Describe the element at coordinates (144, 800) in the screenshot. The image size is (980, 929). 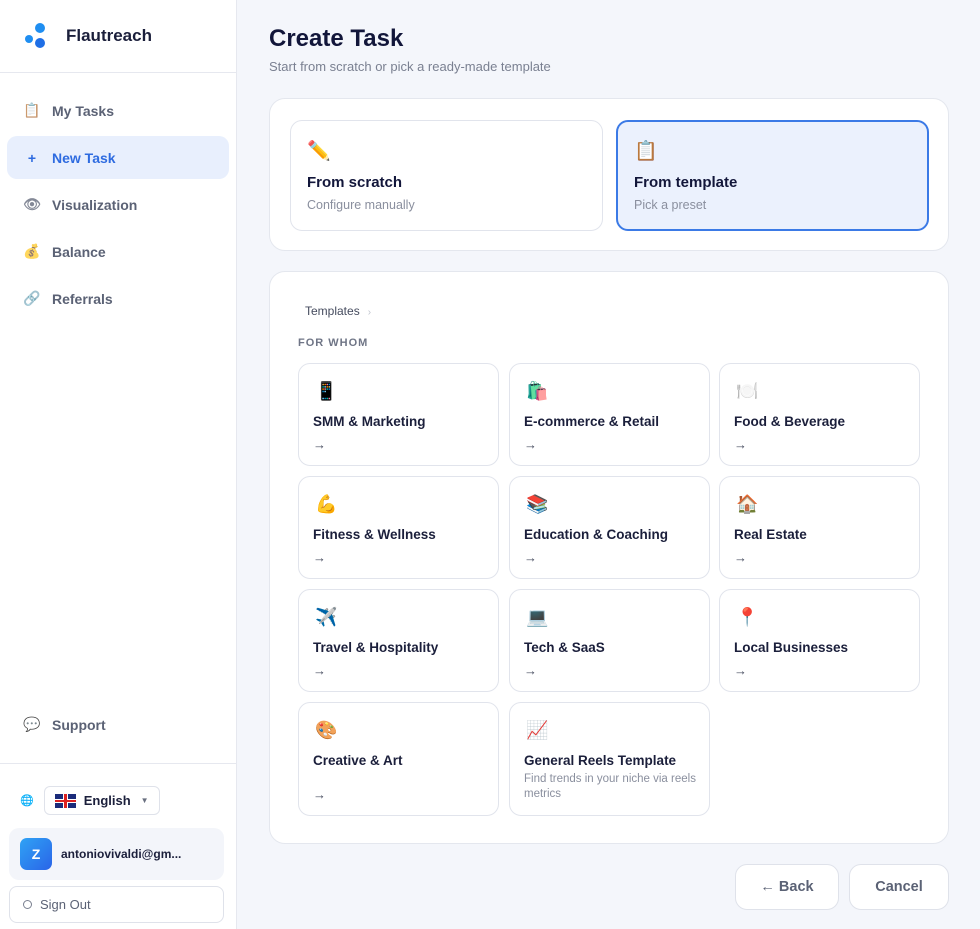
I see `chevron-down-icon: ▼` at that location.